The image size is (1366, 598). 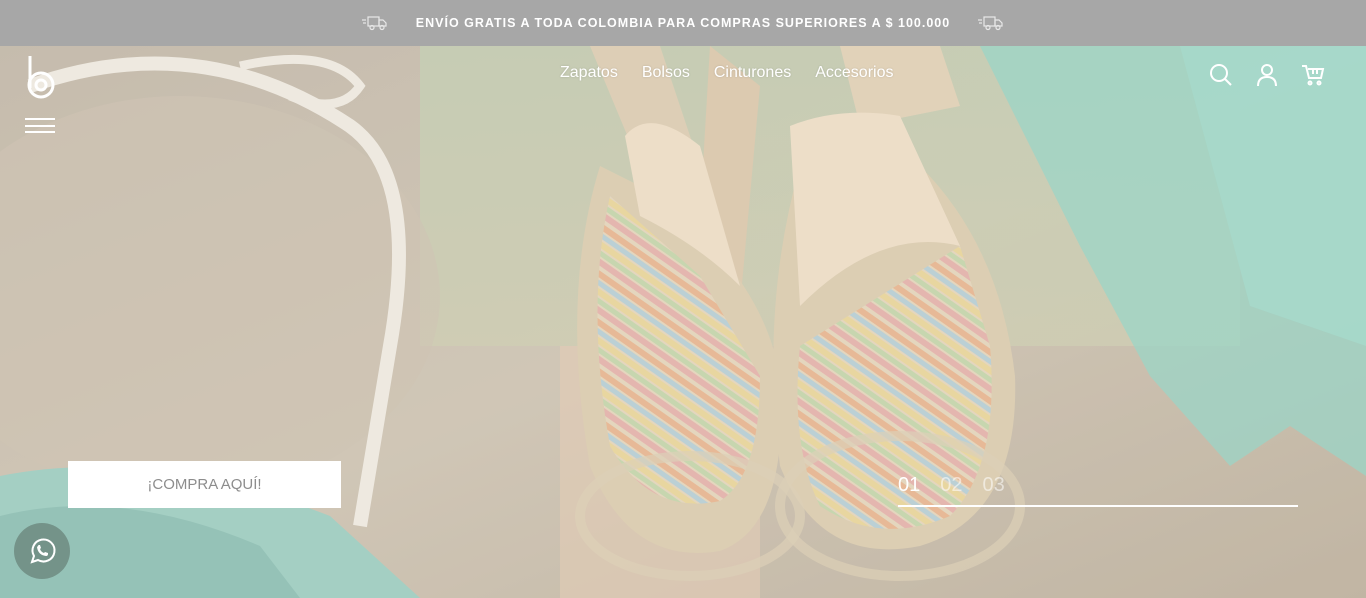 I want to click on logo-b-icon, so click(x=41, y=77).